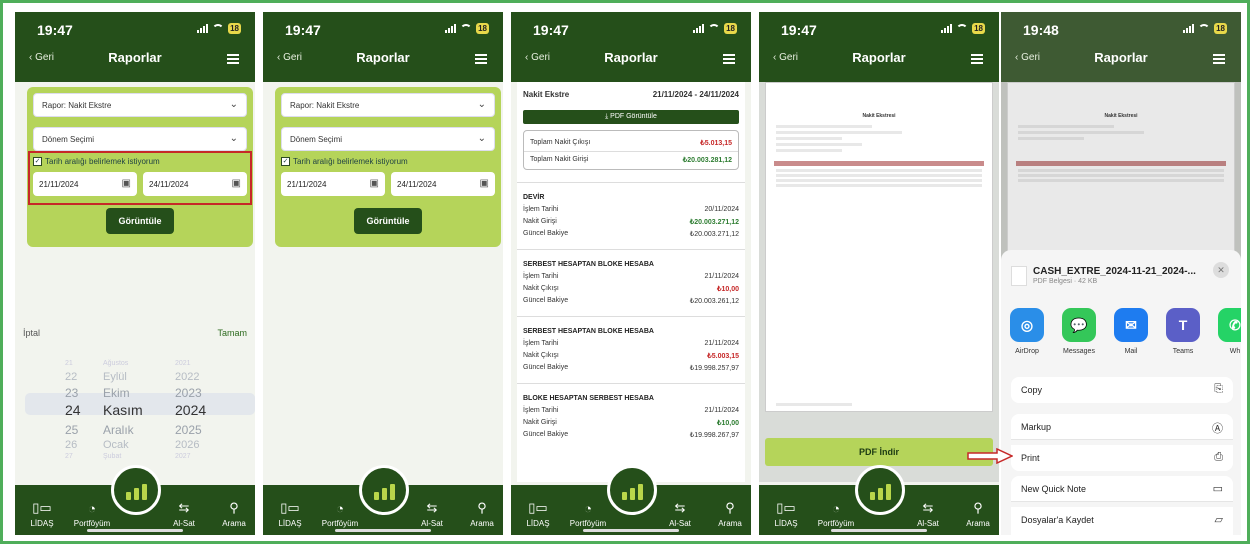  I want to click on picker-cancel-button: İptal, so click(31, 333).